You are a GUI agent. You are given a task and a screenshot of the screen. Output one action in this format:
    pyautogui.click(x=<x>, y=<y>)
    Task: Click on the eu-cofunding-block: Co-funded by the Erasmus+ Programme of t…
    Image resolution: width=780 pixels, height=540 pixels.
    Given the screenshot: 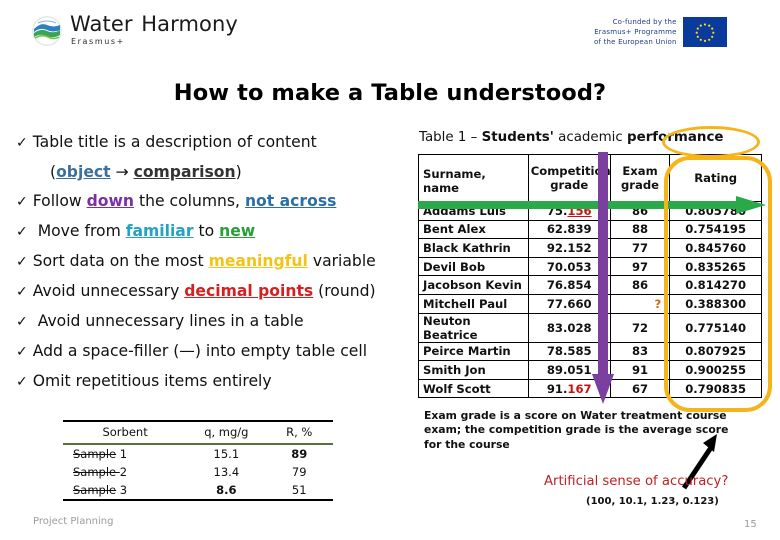 What is the action you would take?
    pyautogui.click(x=660, y=32)
    